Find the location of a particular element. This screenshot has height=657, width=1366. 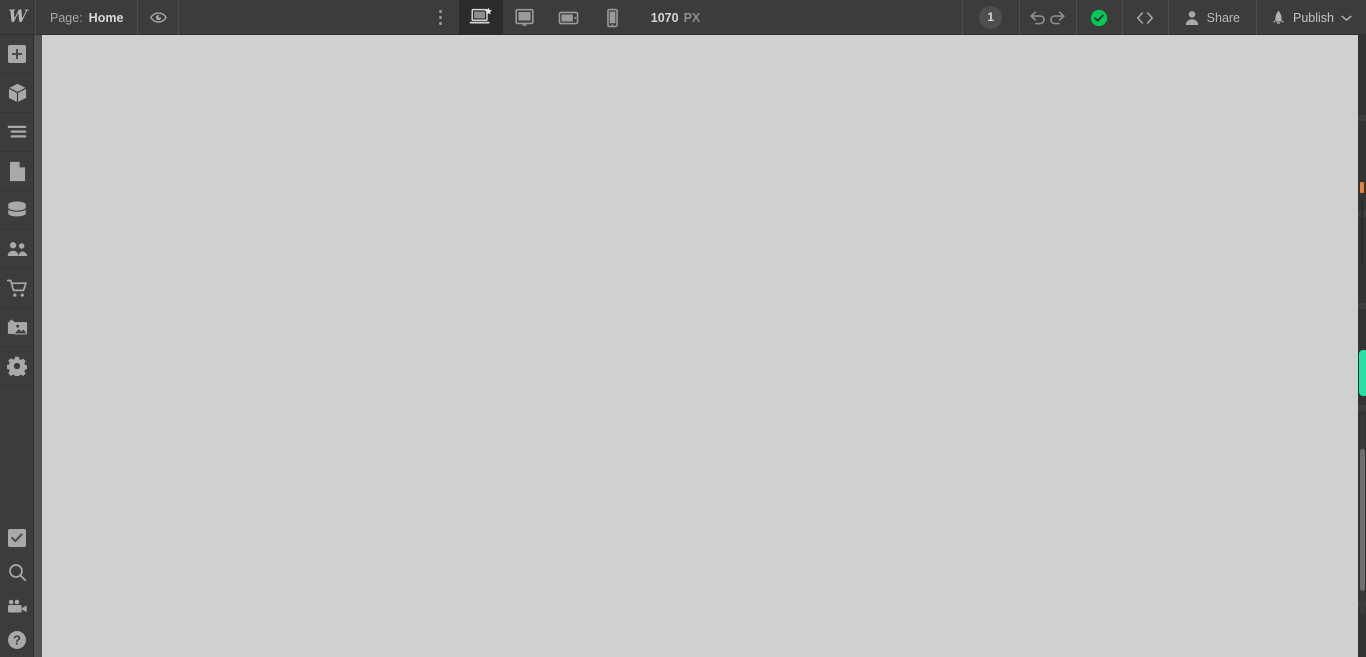

code-brackets-icon is located at coordinates (1145, 18).